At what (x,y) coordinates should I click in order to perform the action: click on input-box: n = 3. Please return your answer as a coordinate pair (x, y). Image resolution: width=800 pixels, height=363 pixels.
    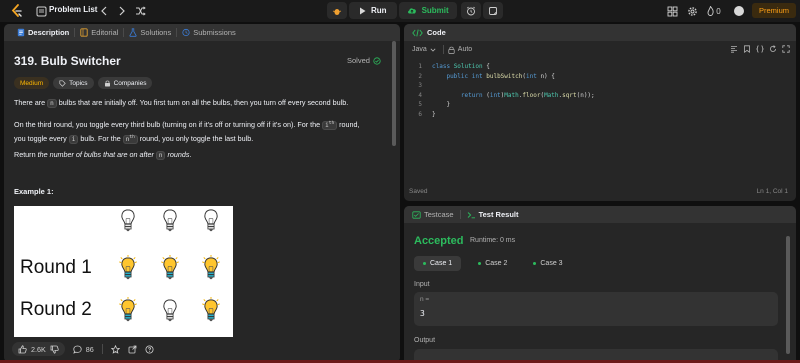
    Looking at the image, I should click on (596, 309).